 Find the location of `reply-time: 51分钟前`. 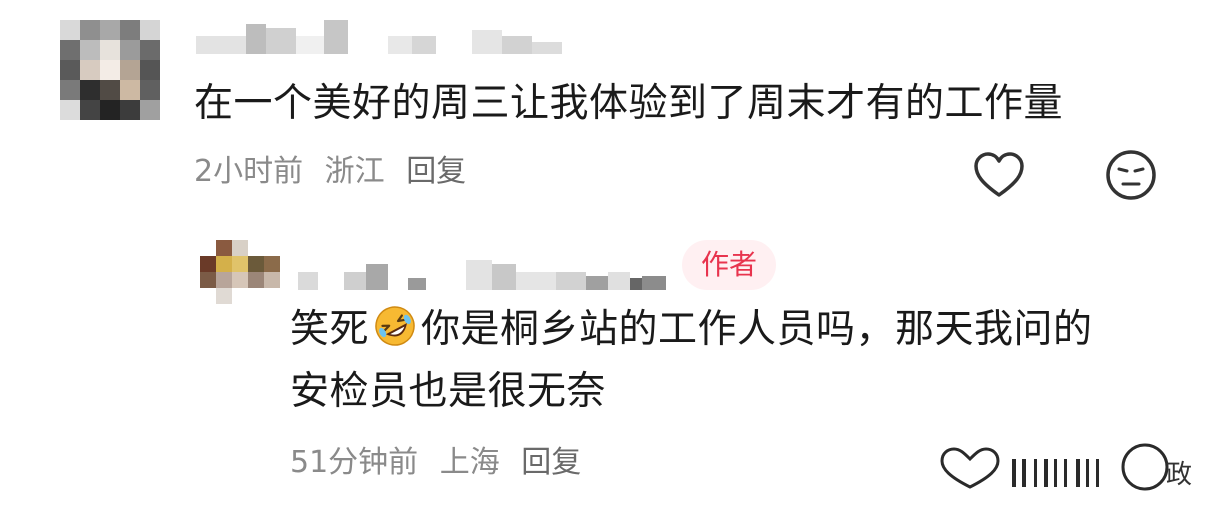

reply-time: 51分钟前 is located at coordinates (354, 462).